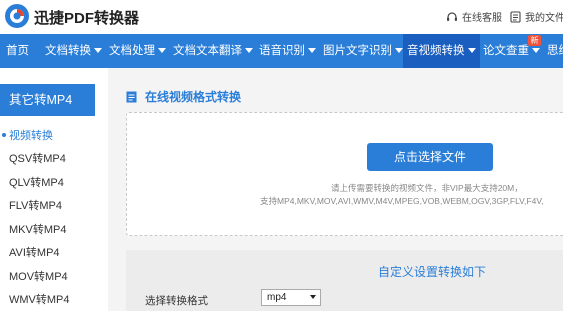 The height and width of the screenshot is (311, 563). I want to click on section-title-text: 在线视频格式转换, so click(193, 97).